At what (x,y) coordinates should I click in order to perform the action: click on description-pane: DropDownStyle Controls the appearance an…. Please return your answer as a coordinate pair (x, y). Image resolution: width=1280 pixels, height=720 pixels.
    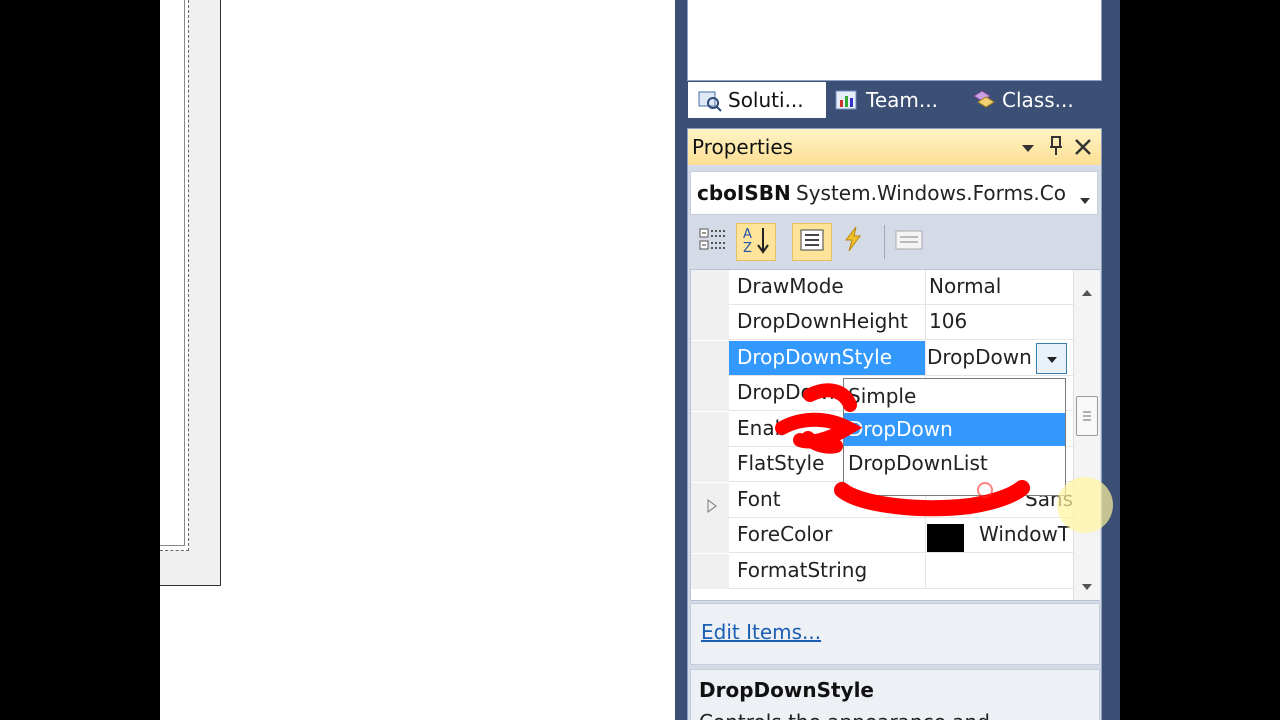
    Looking at the image, I should click on (895, 694).